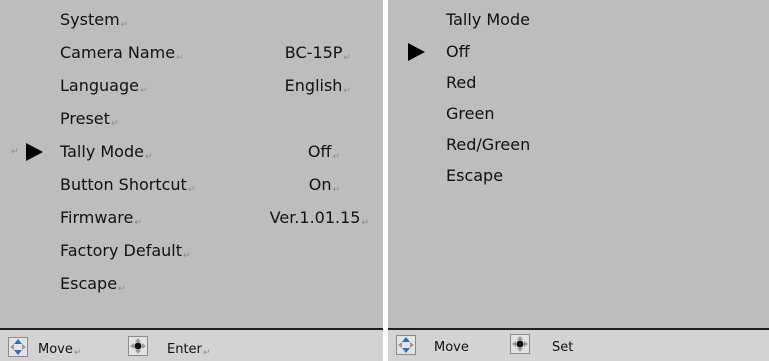 This screenshot has width=769, height=361. What do you see at coordinates (319, 151) in the screenshot?
I see `tally-mode-value: Off` at bounding box center [319, 151].